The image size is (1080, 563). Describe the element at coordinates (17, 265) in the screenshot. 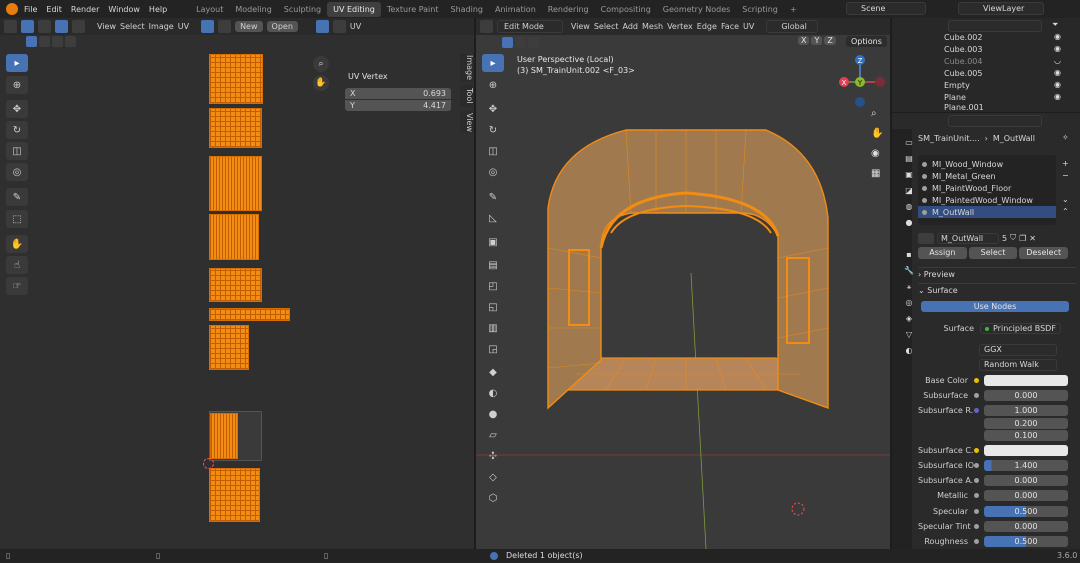

I see `relax-tool: ☝` at that location.